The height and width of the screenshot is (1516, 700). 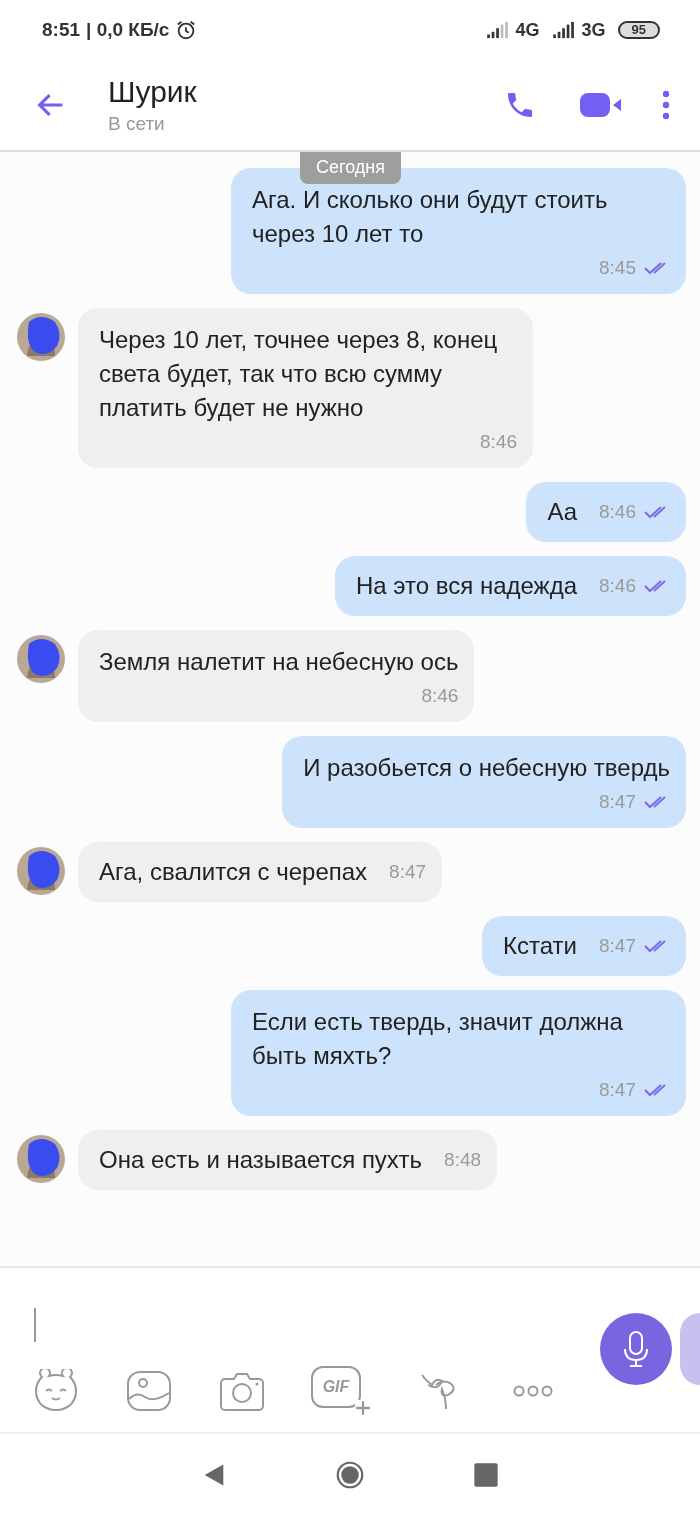 I want to click on microphone-icon, so click(x=636, y=1349).